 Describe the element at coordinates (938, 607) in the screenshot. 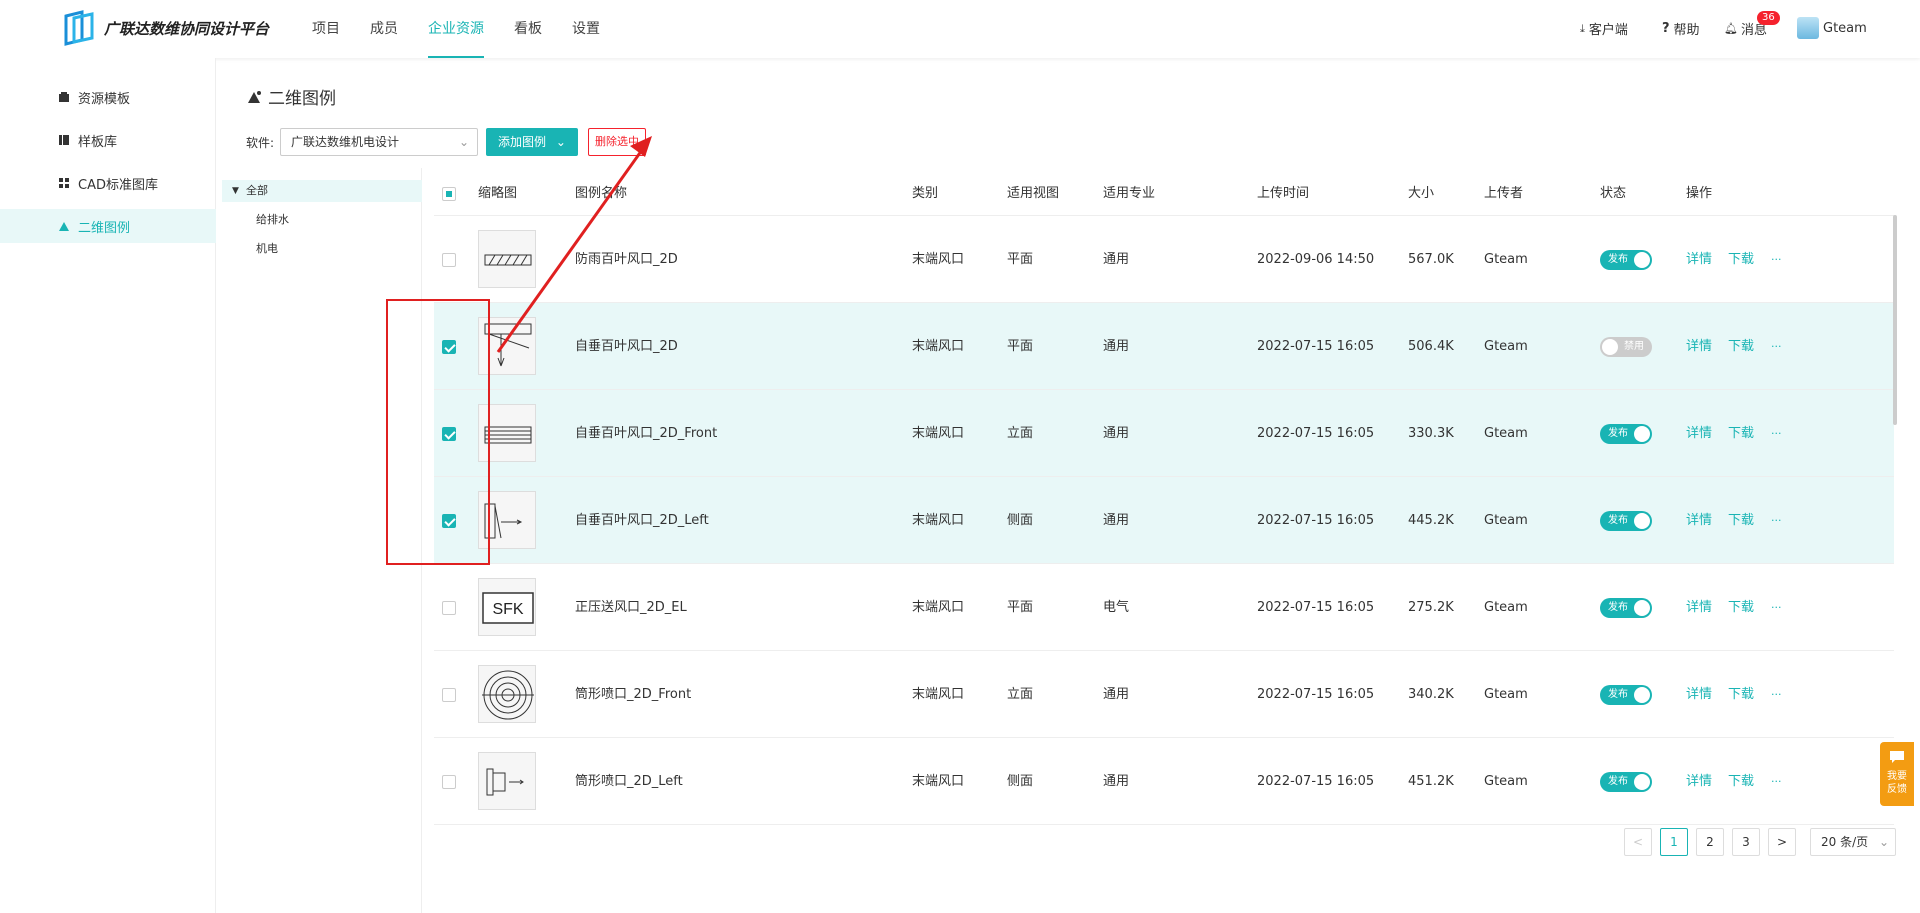

I see `cell-category: 末端风口` at that location.